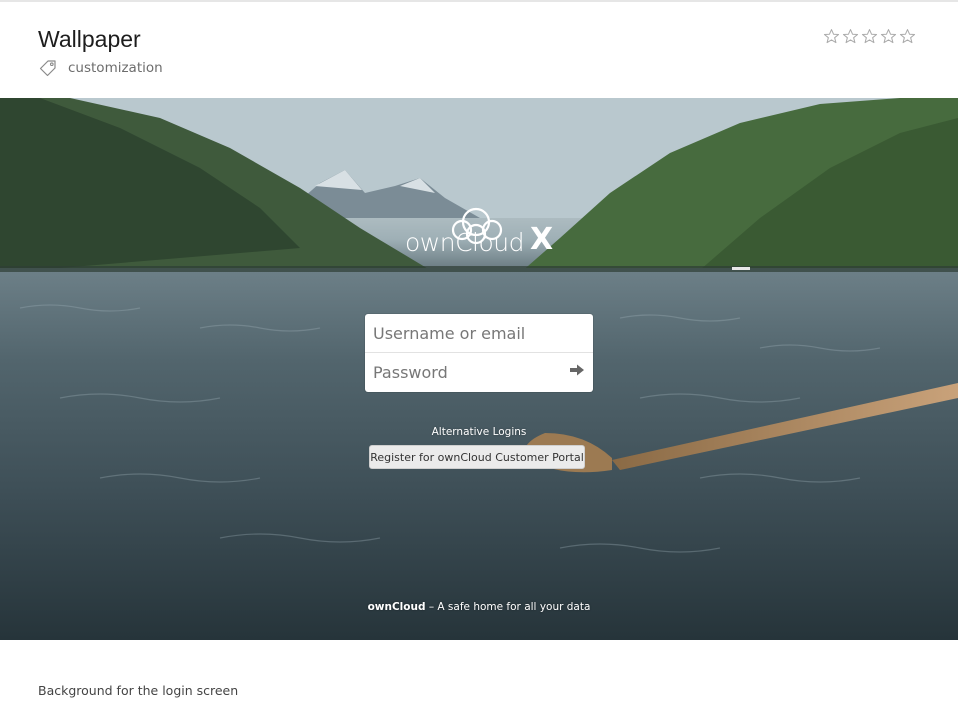 Image resolution: width=958 pixels, height=718 pixels. I want to click on login-form, so click(479, 353).